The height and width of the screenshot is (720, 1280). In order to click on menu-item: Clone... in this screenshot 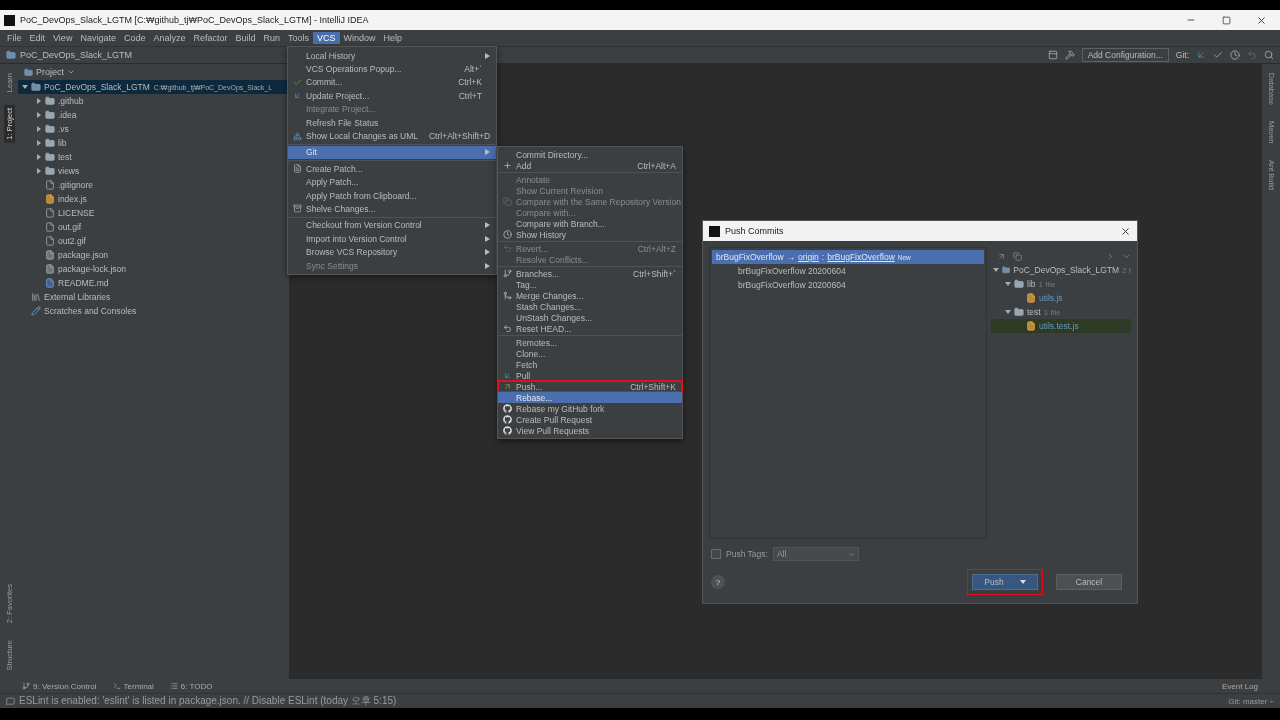, I will do `click(590, 353)`.